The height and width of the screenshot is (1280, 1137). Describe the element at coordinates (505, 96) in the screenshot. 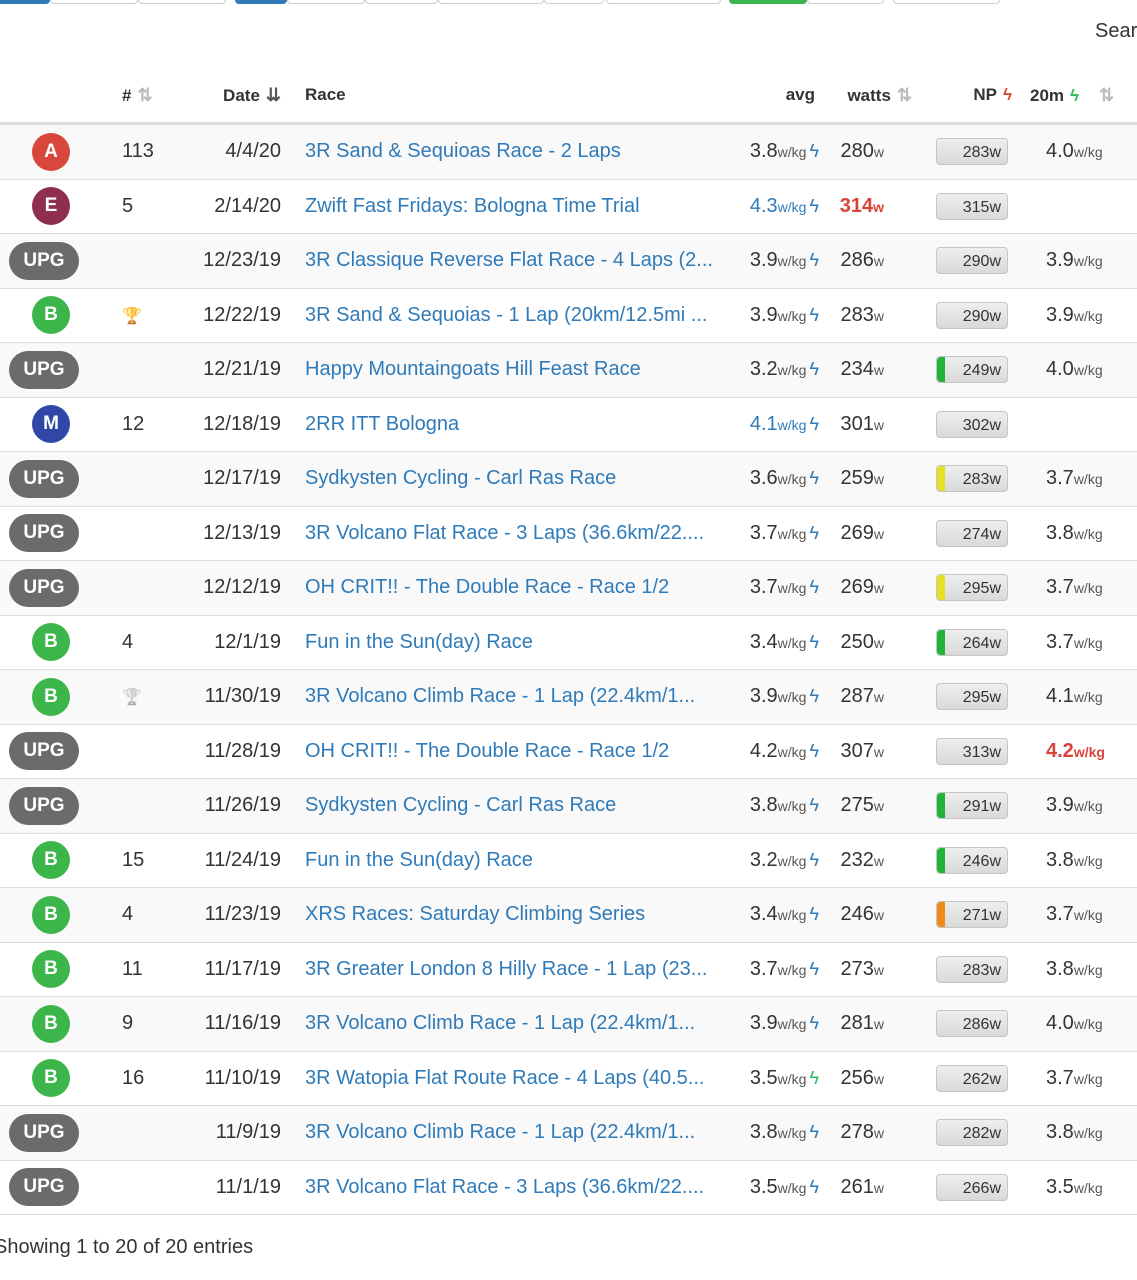

I see `col-race-header: Race` at that location.